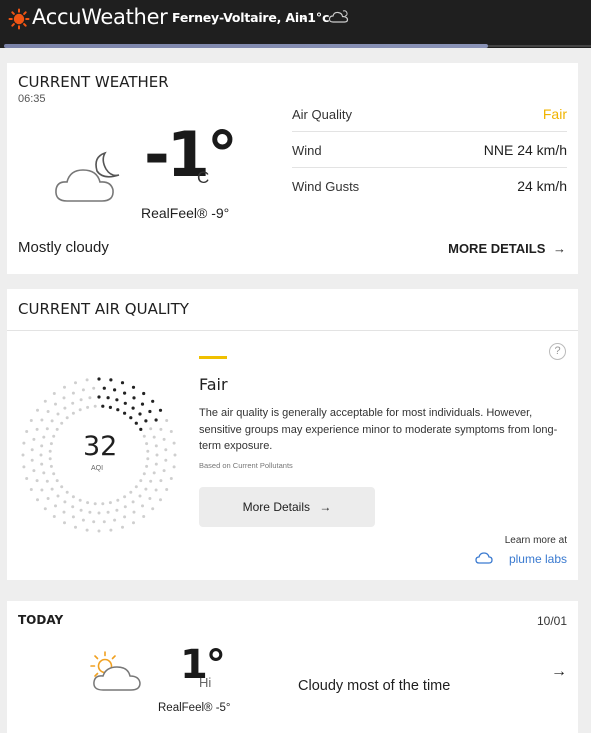 This screenshot has height=733, width=591. What do you see at coordinates (41, 620) in the screenshot?
I see `card-title: TODAY` at bounding box center [41, 620].